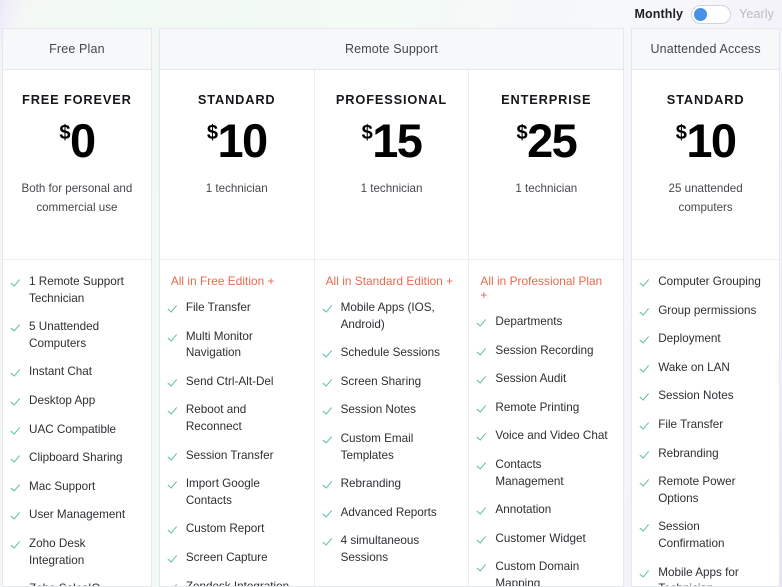  I want to click on list-item: Mobile Apps for Technician, so click(705, 575).